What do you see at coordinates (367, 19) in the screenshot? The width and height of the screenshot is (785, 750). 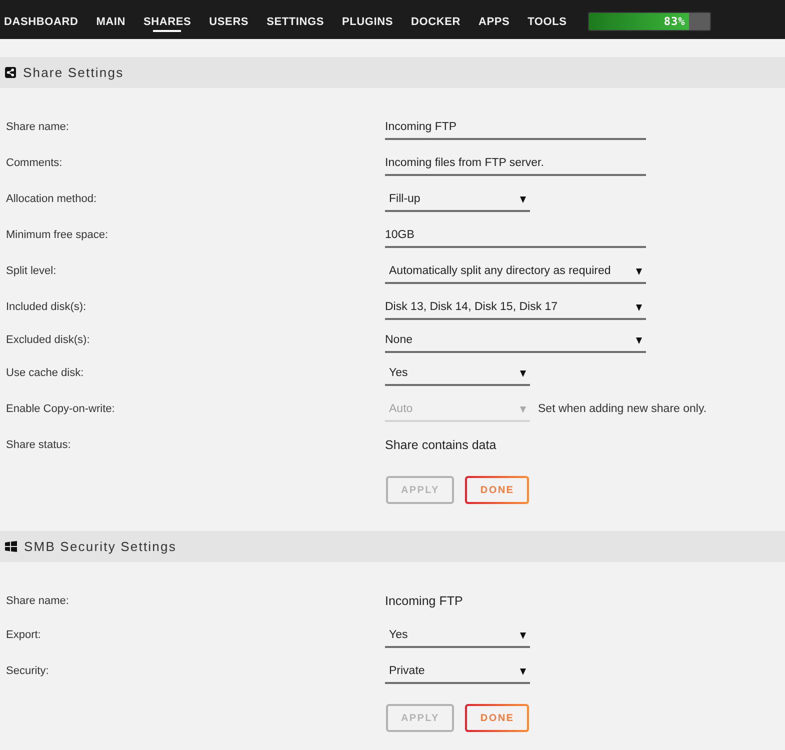 I see `nav-tab: PLUGINS` at bounding box center [367, 19].